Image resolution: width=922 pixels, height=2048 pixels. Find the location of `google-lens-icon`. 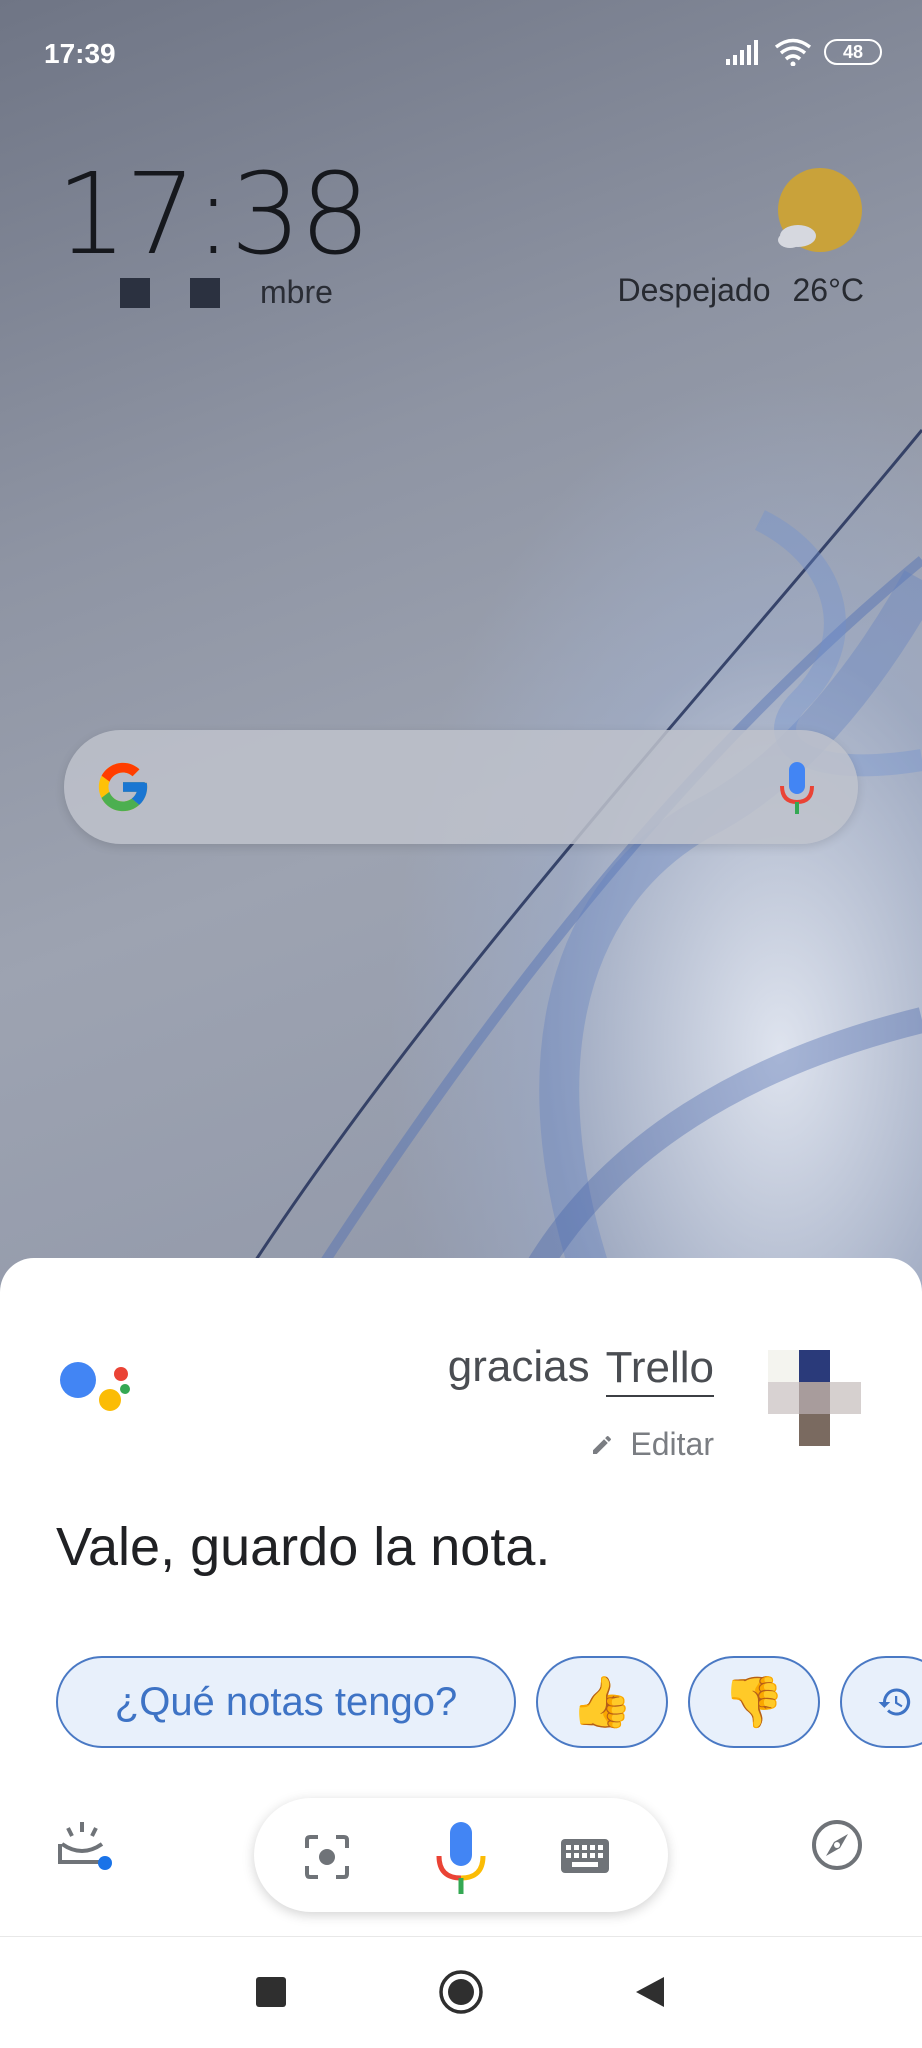

google-lens-icon is located at coordinates (327, 1857).